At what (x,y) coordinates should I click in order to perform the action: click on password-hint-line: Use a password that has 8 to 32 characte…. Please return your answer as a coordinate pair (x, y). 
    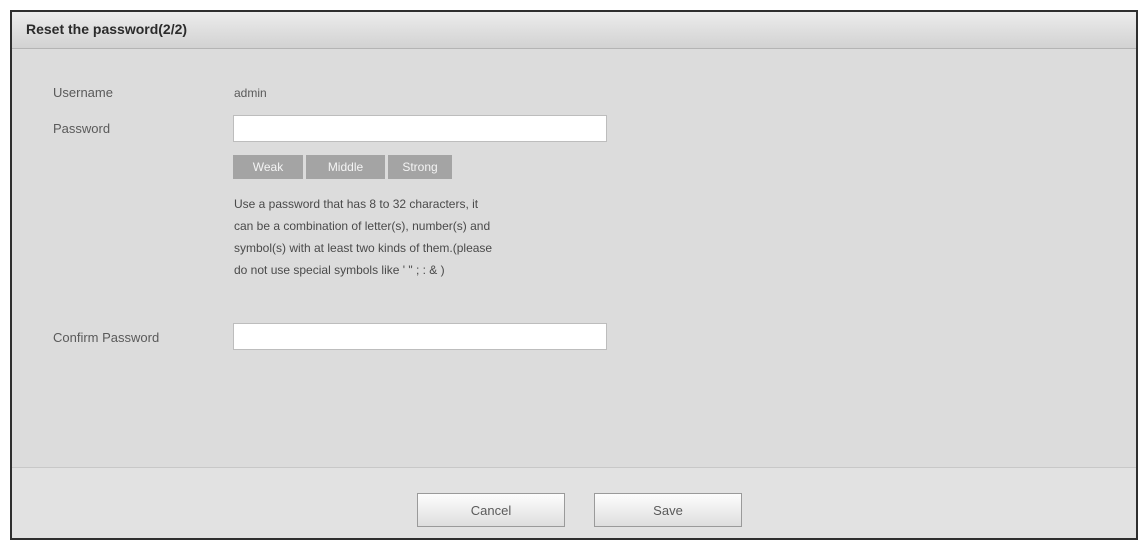
    Looking at the image, I should click on (356, 204).